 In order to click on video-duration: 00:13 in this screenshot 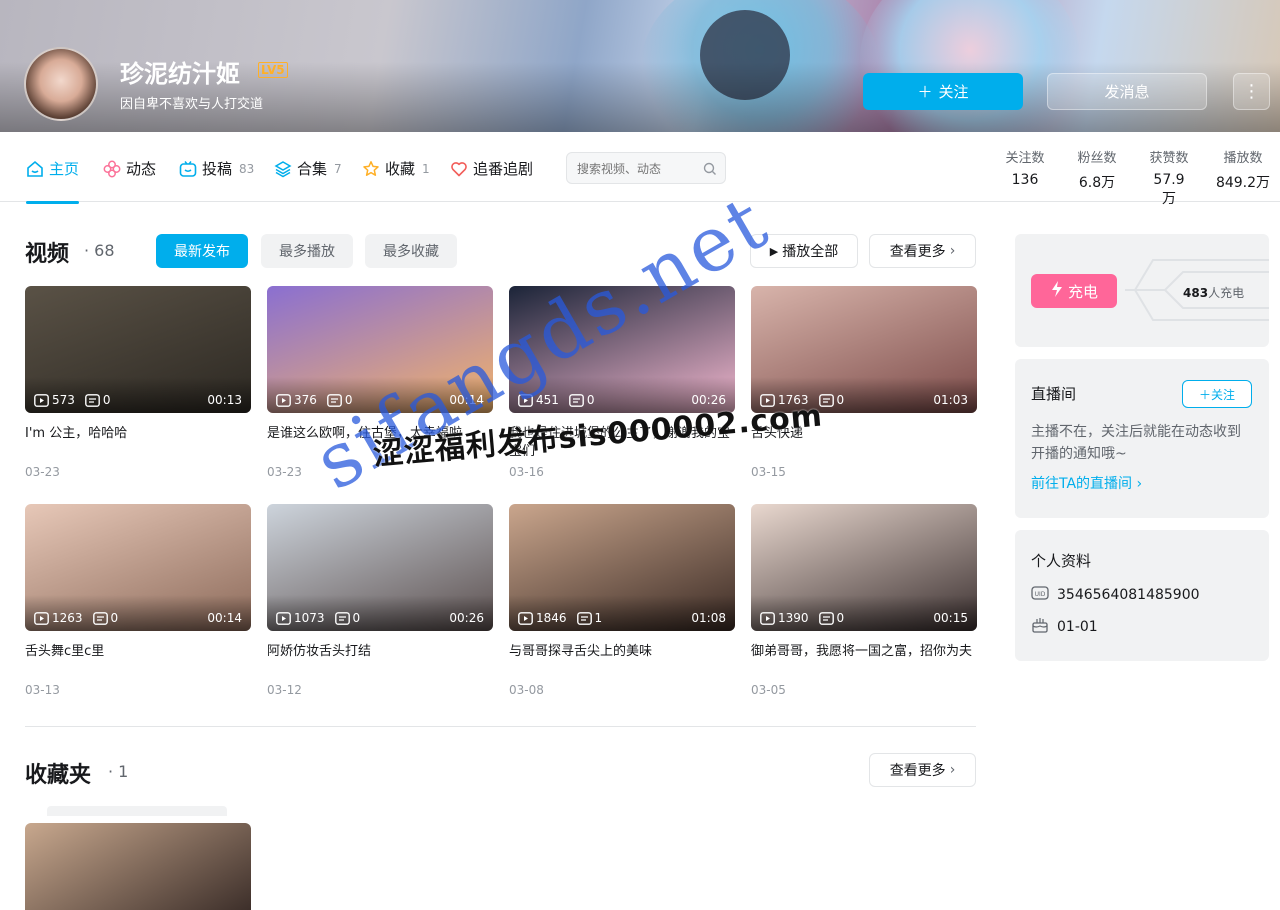, I will do `click(224, 400)`.